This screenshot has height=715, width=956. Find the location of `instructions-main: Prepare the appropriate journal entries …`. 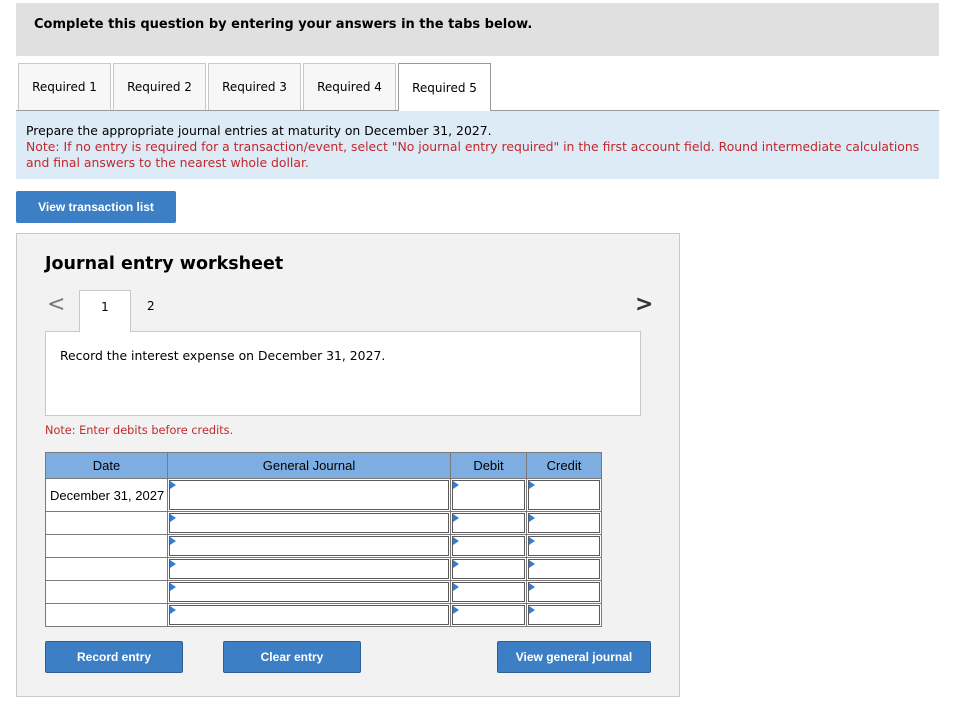

instructions-main: Prepare the appropriate journal entries … is located at coordinates (259, 130).